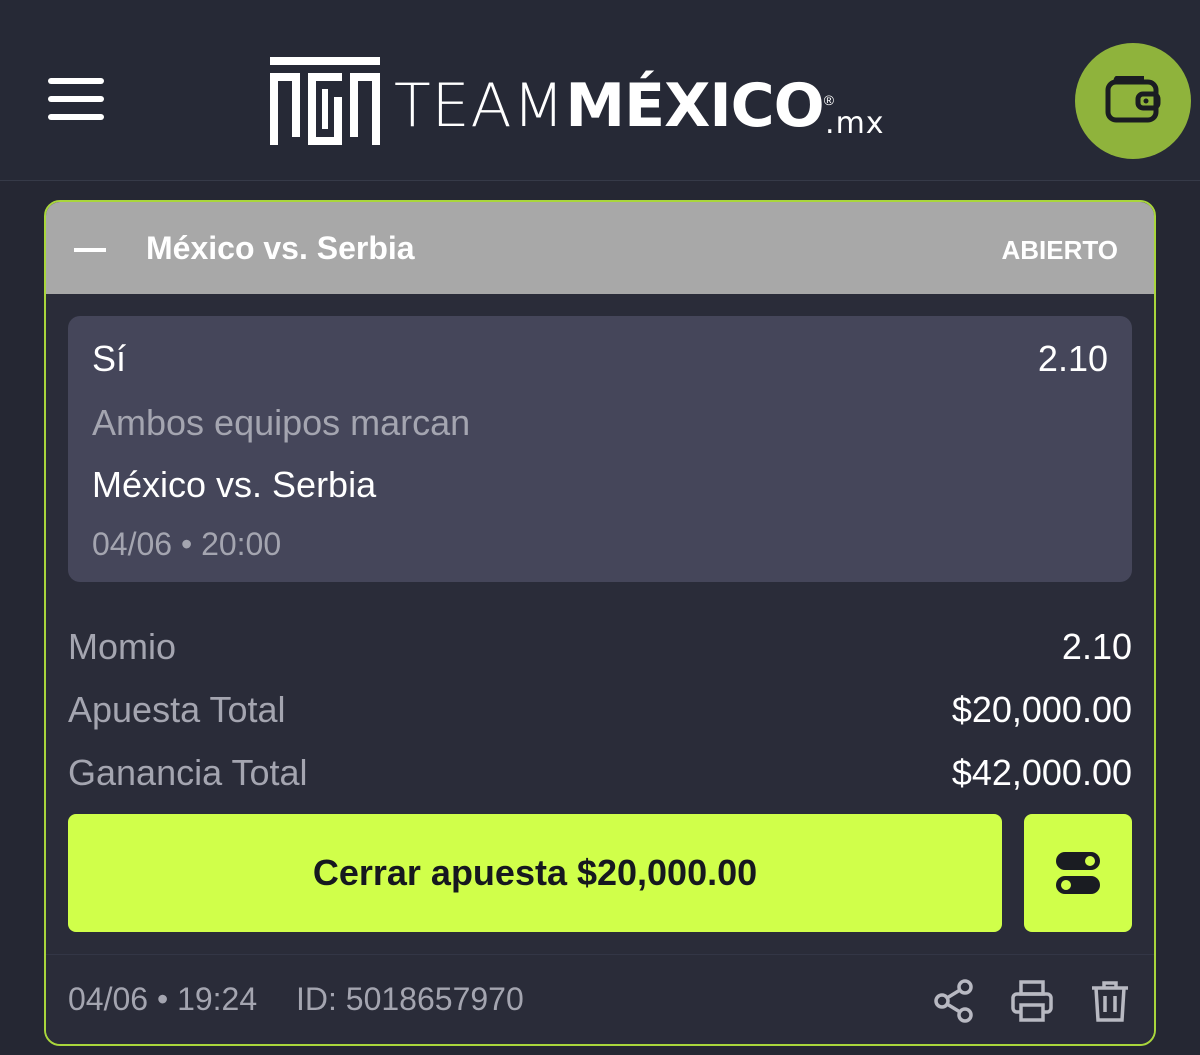  What do you see at coordinates (234, 484) in the screenshot?
I see `selection-event: México vs. Serbia` at bounding box center [234, 484].